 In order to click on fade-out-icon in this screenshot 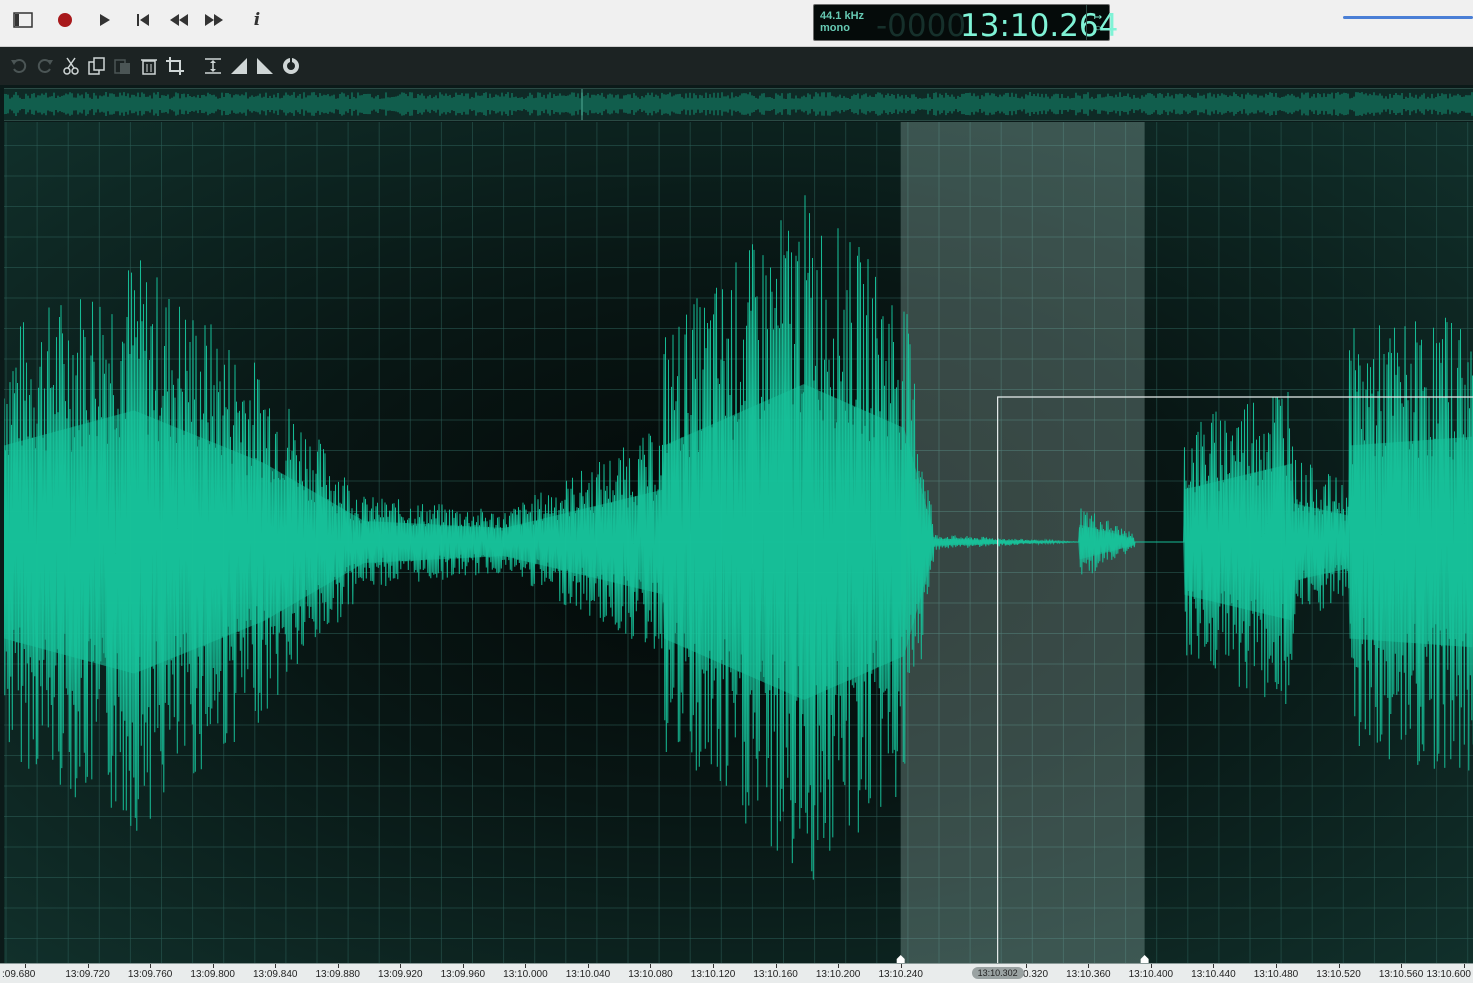, I will do `click(265, 66)`.